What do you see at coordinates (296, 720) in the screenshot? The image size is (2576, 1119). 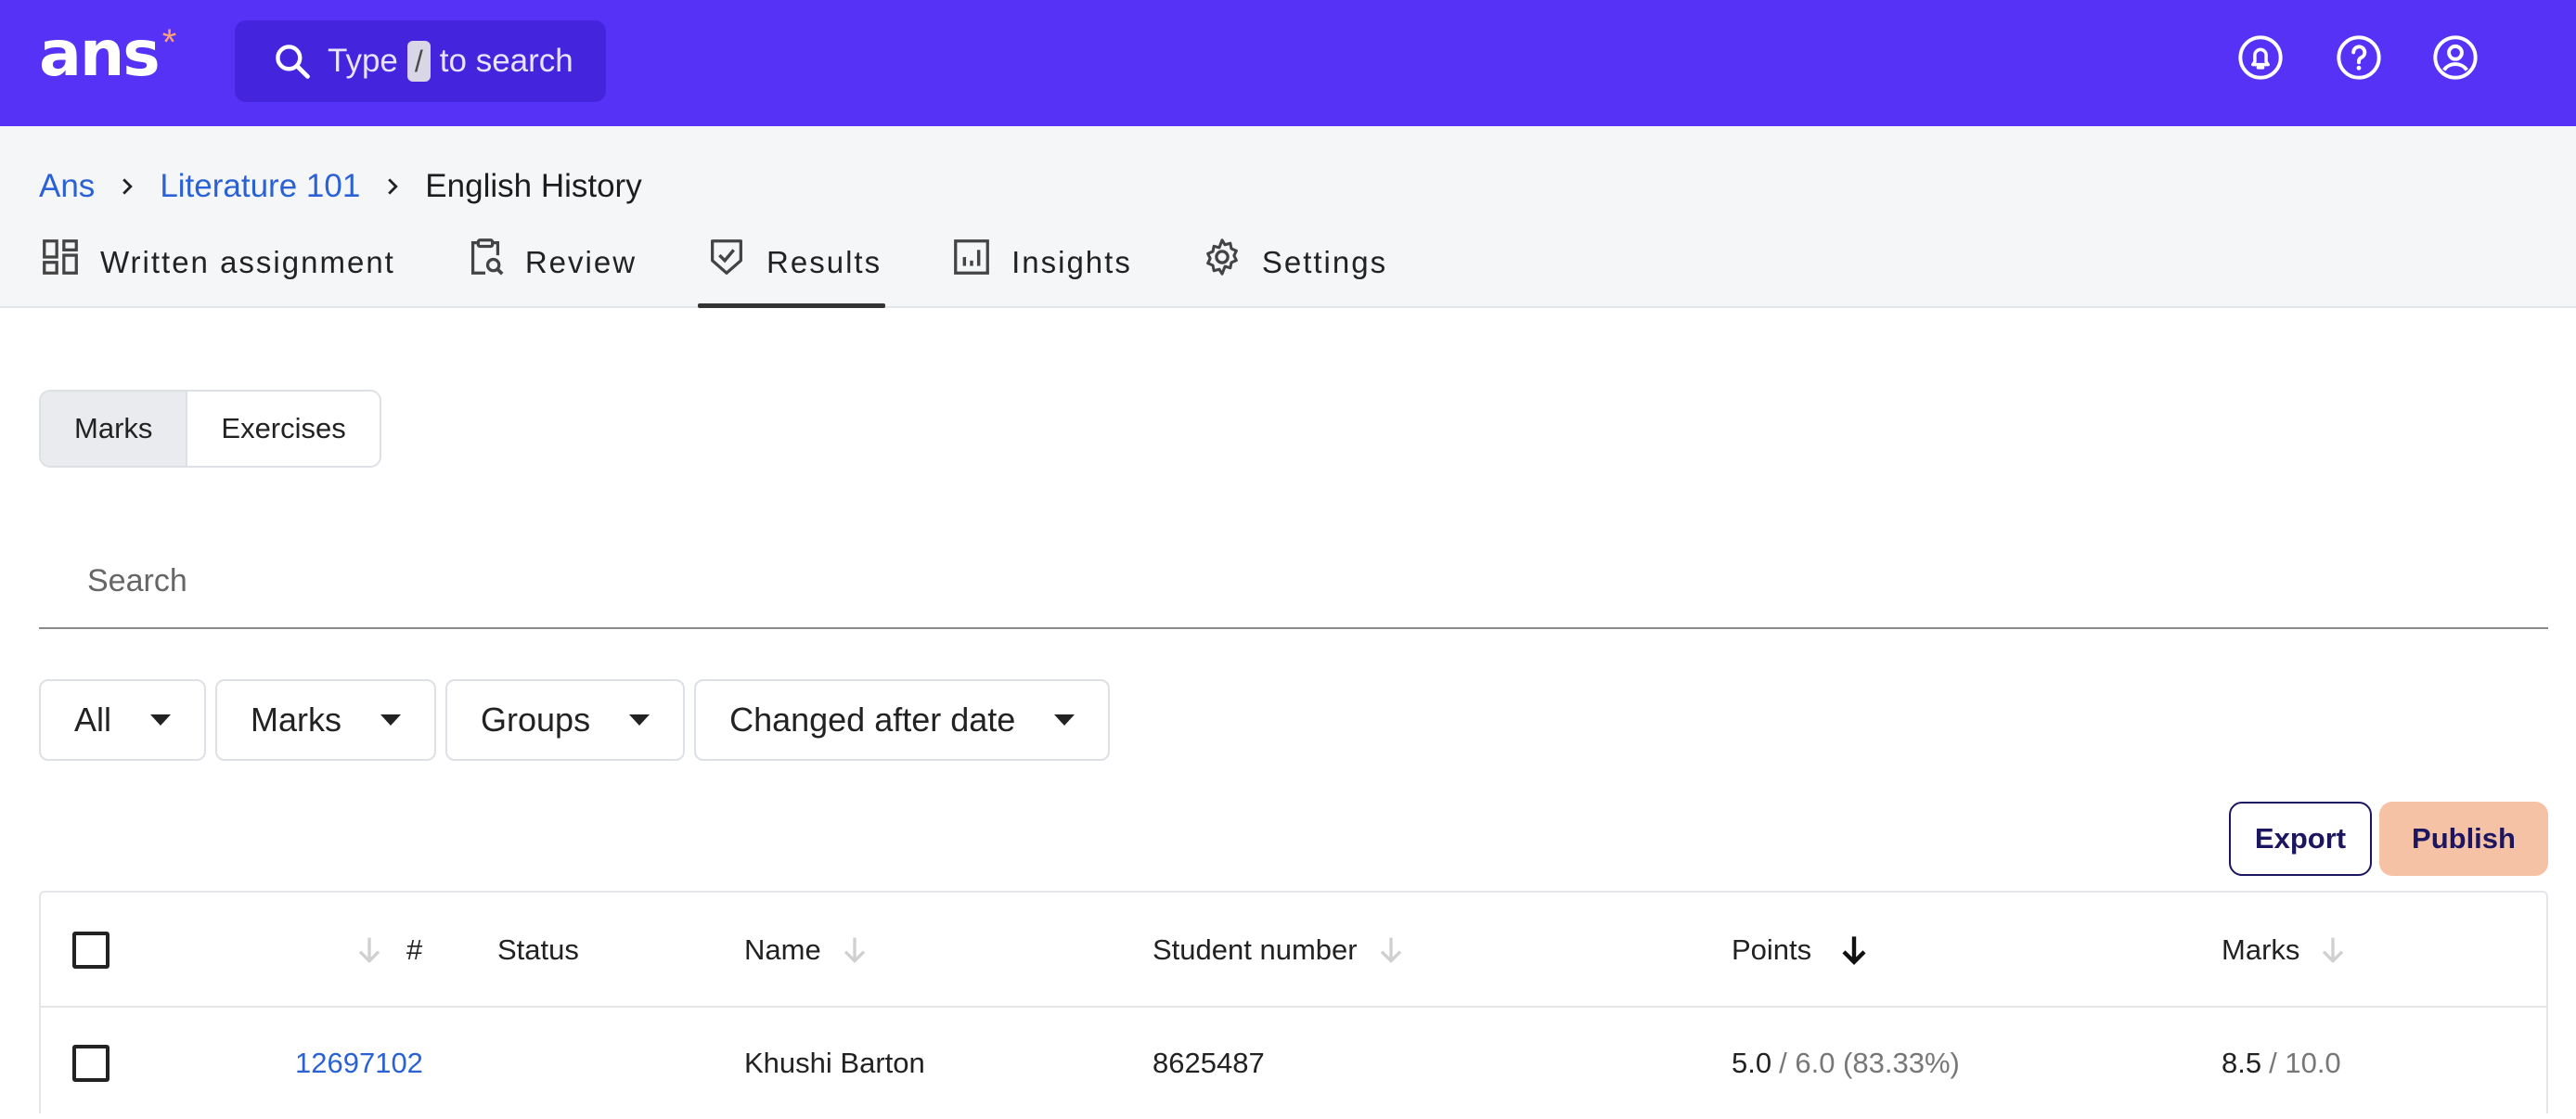 I see `filter-label: Marks` at bounding box center [296, 720].